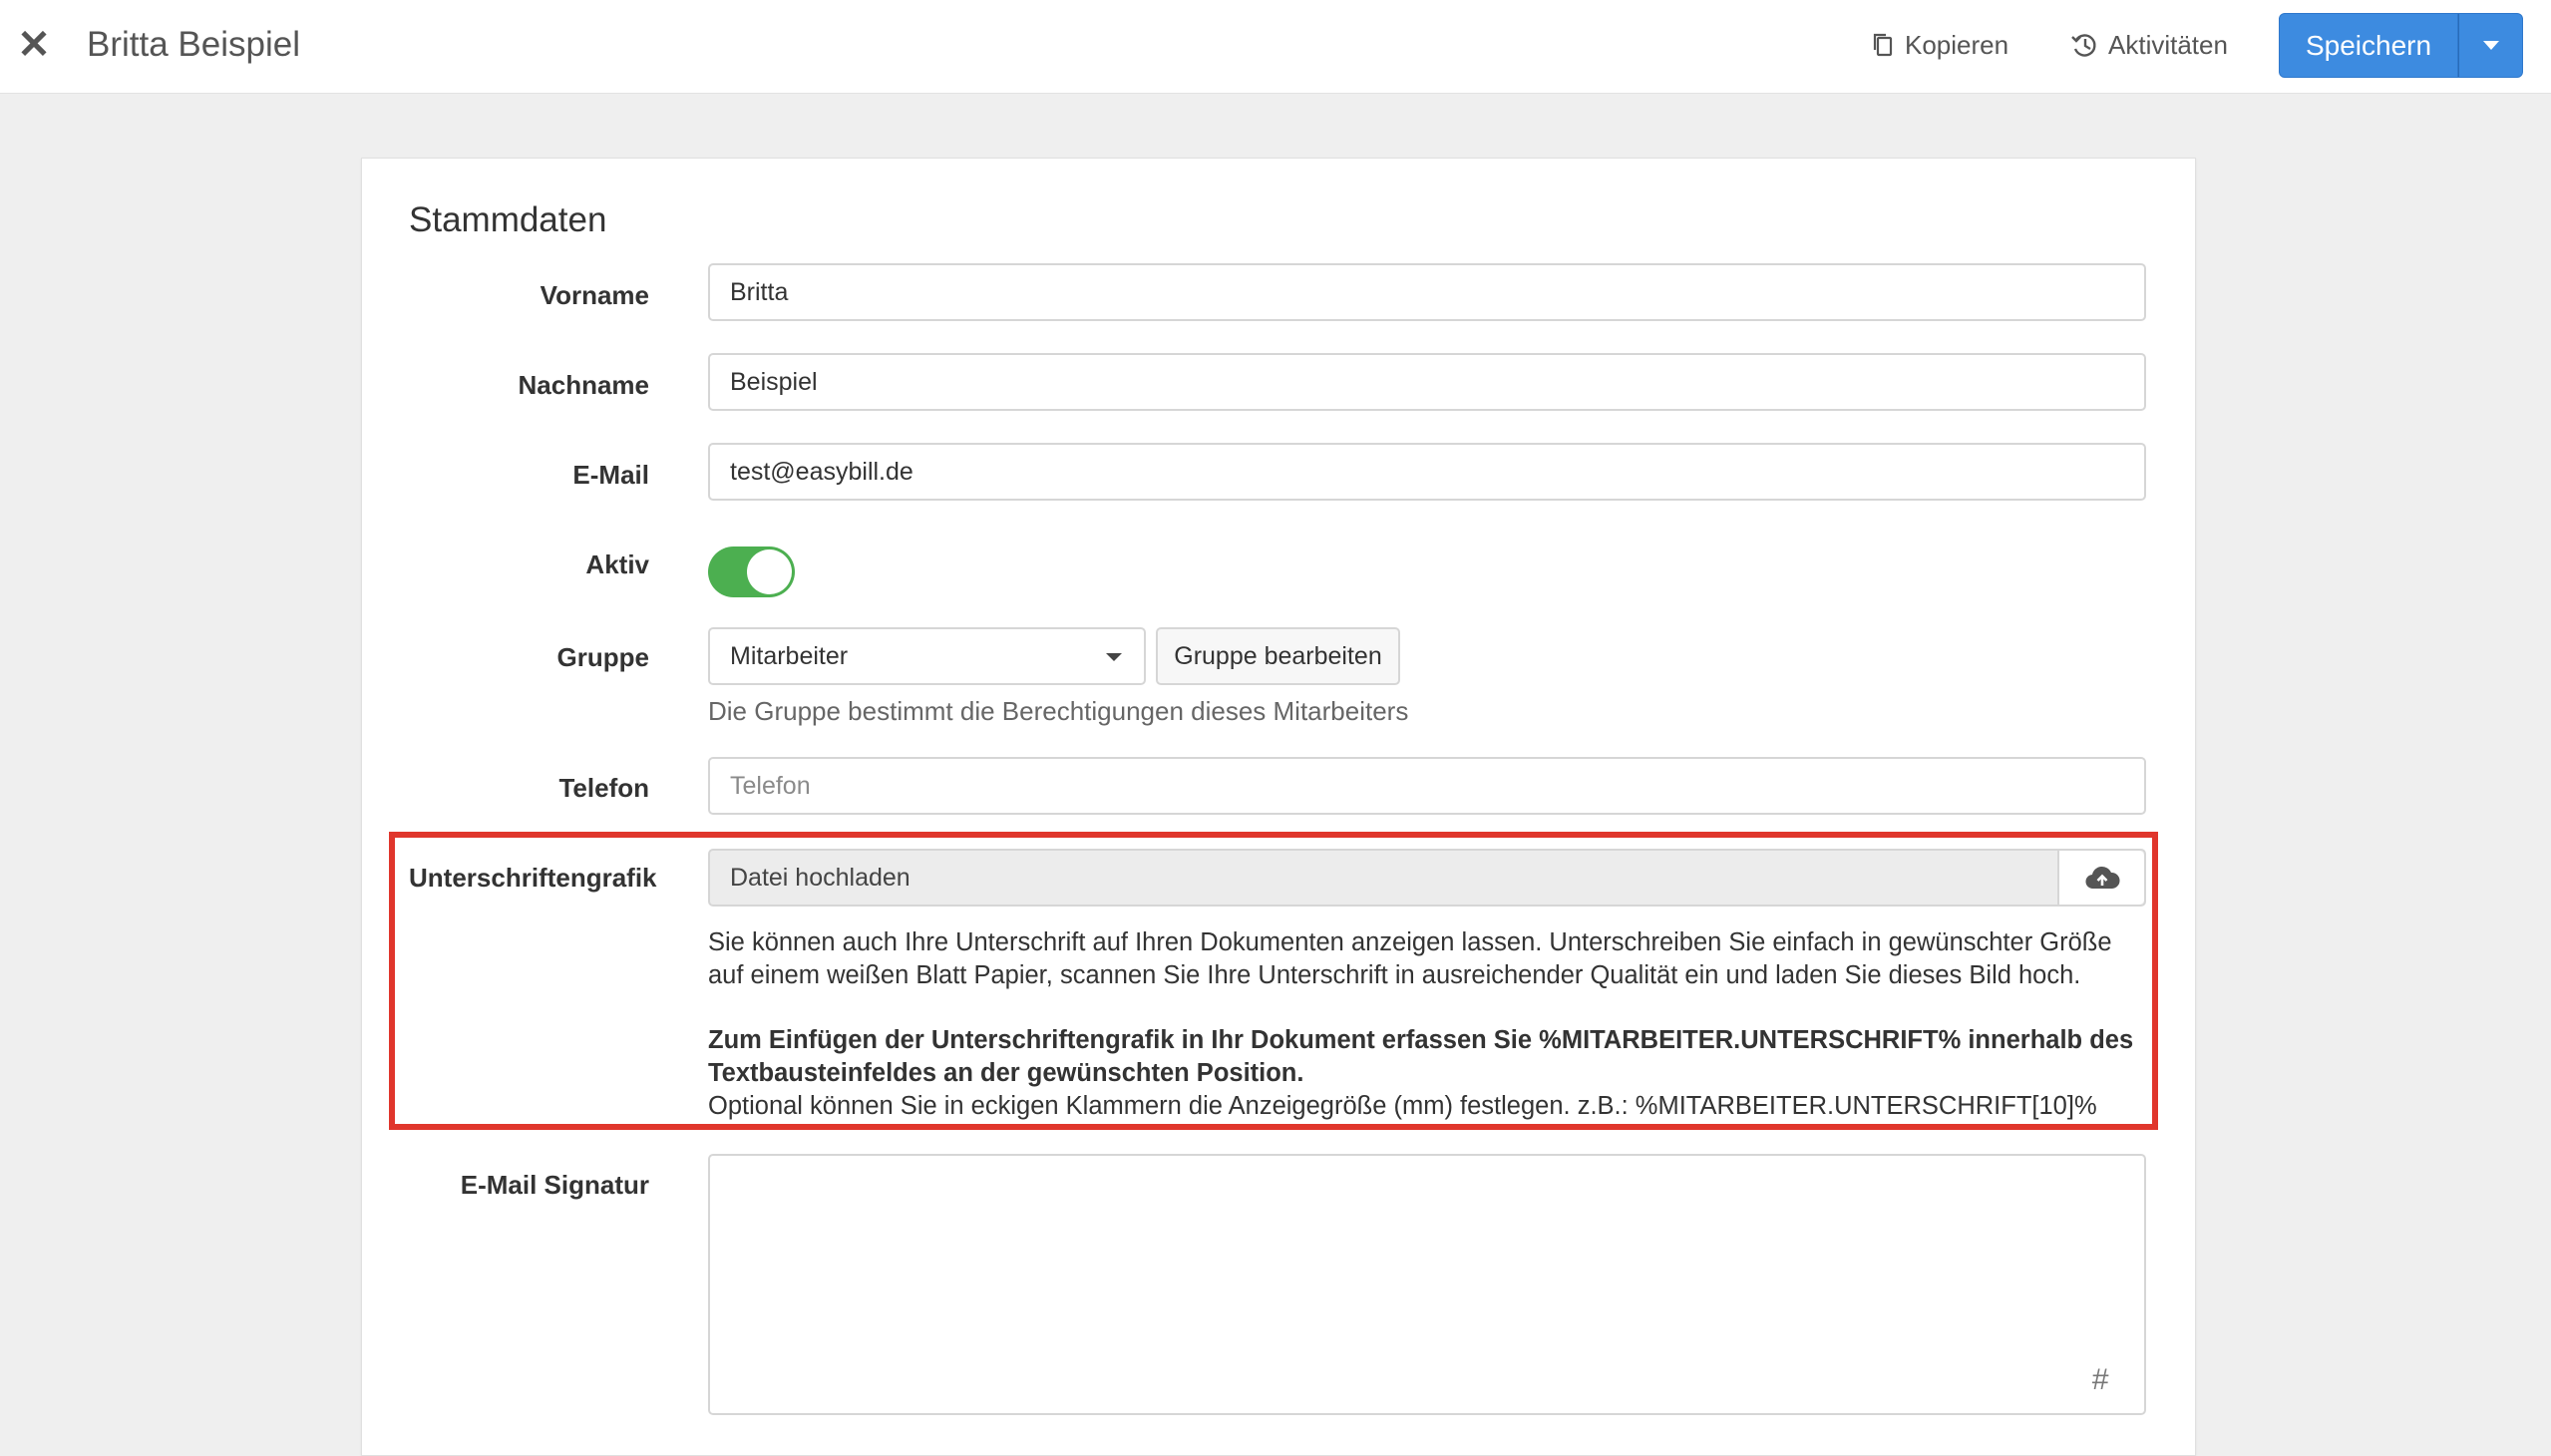 The width and height of the screenshot is (2551, 1456). I want to click on upload-button, so click(2100, 878).